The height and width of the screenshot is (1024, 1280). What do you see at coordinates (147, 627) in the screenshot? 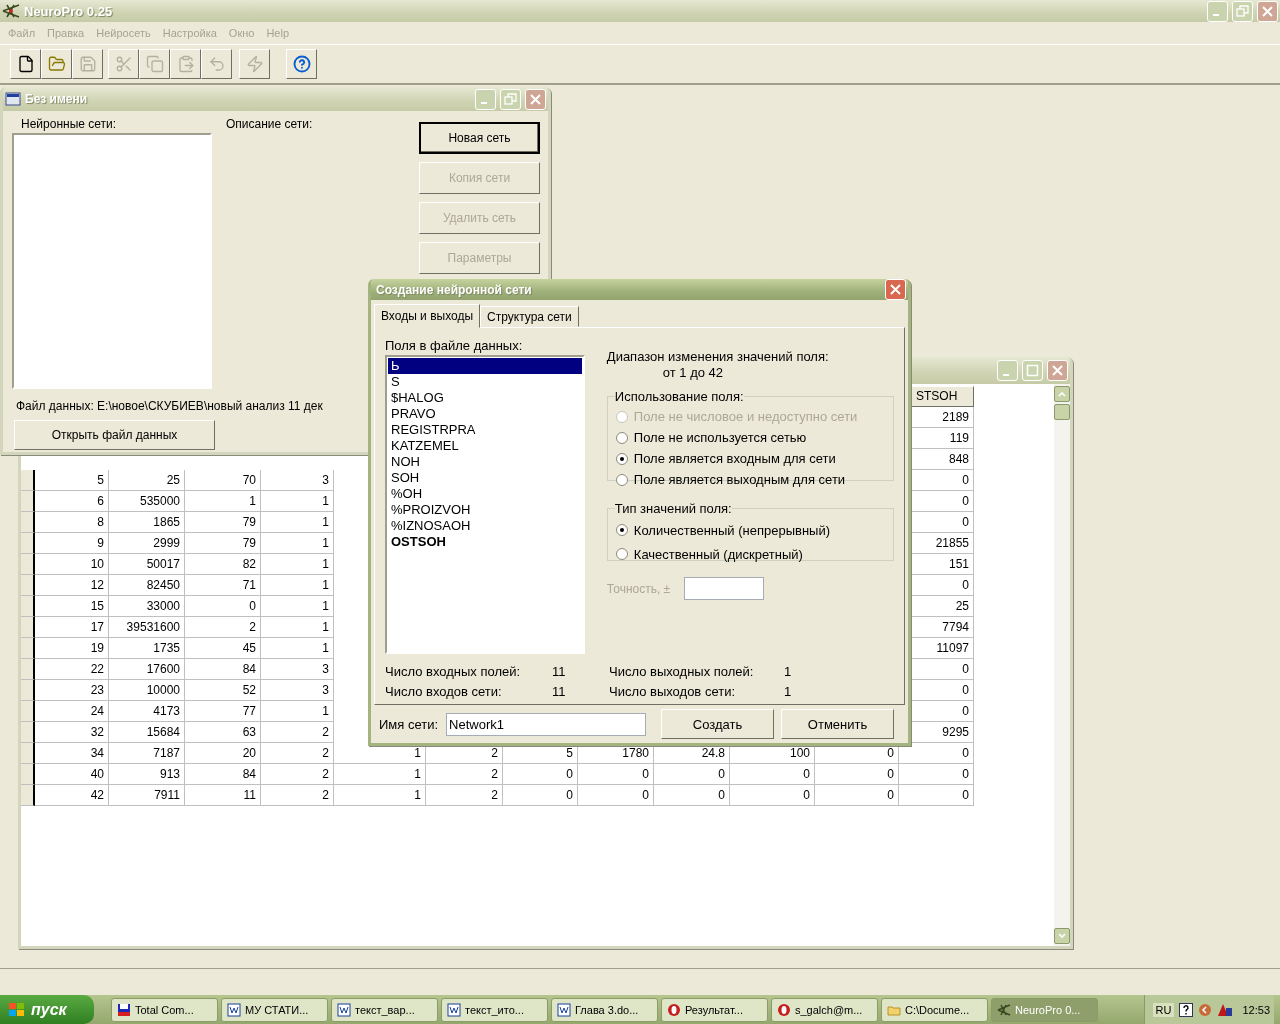
I see `table-cell: 39531600` at bounding box center [147, 627].